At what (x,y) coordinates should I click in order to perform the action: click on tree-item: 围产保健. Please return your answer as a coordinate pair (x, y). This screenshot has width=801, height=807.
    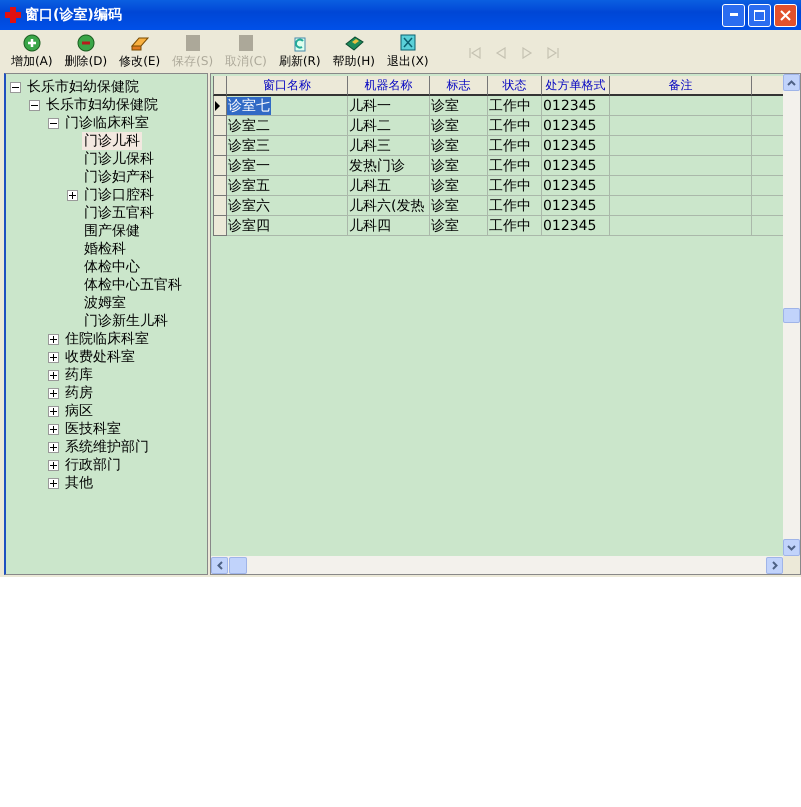
    Looking at the image, I should click on (112, 231).